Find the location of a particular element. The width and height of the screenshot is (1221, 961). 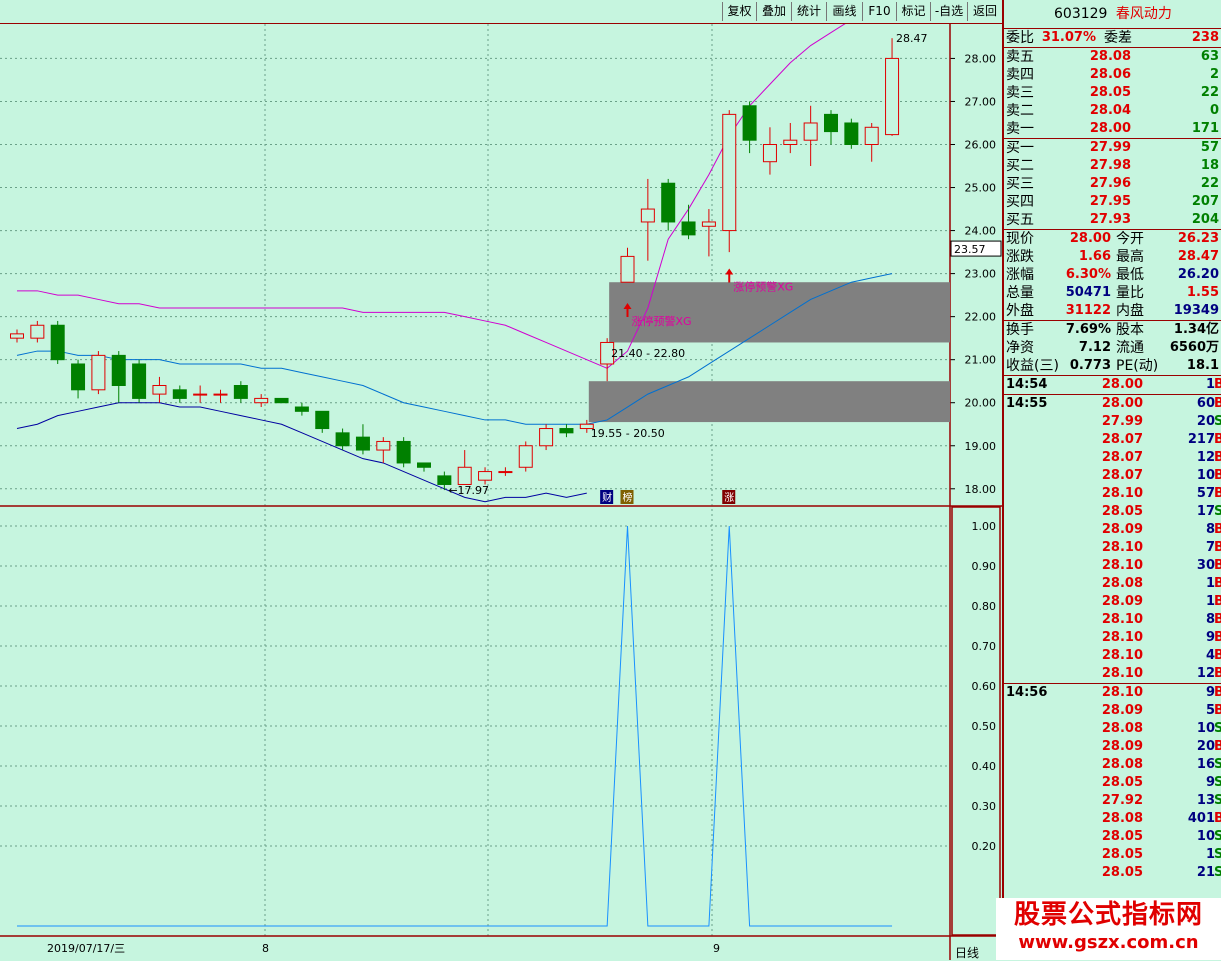

toolbar-button-7: 返回 is located at coordinates (984, 11).